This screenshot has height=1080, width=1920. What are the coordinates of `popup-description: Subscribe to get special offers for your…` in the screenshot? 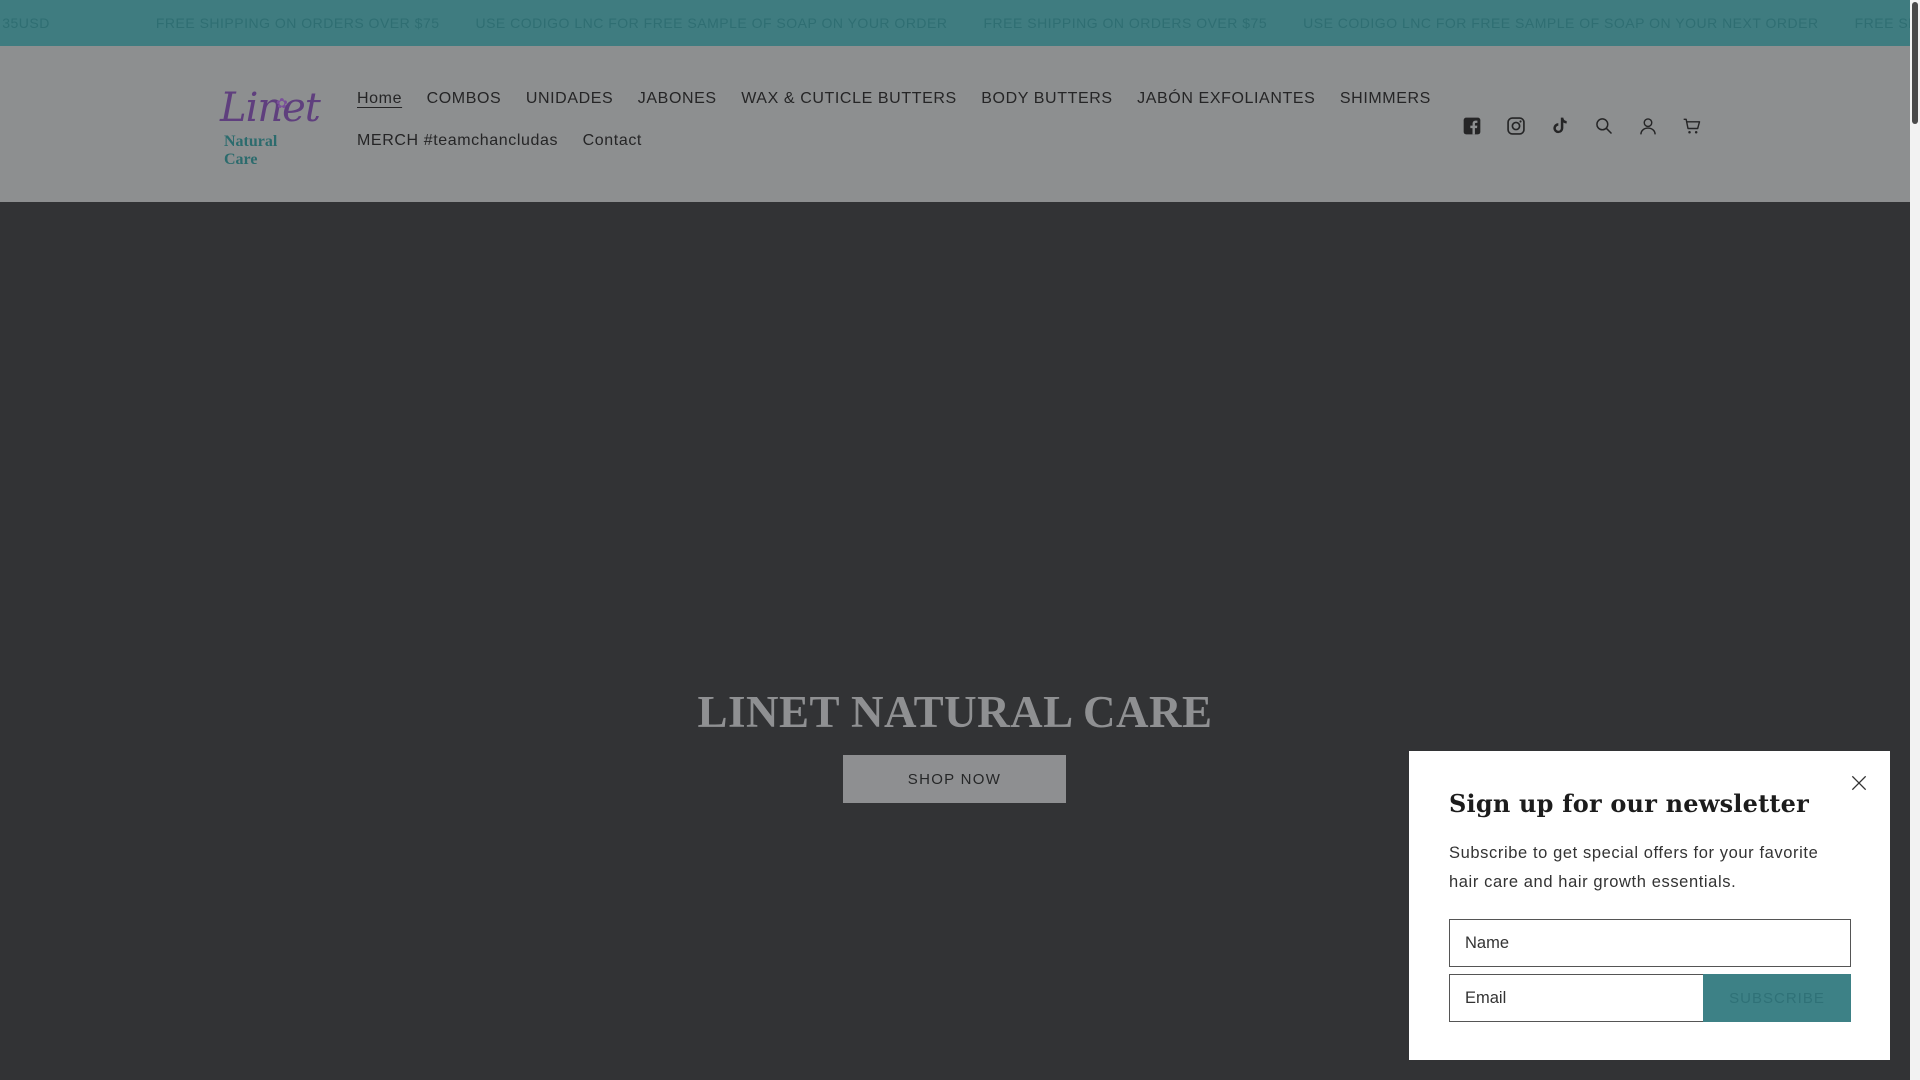 It's located at (1634, 867).